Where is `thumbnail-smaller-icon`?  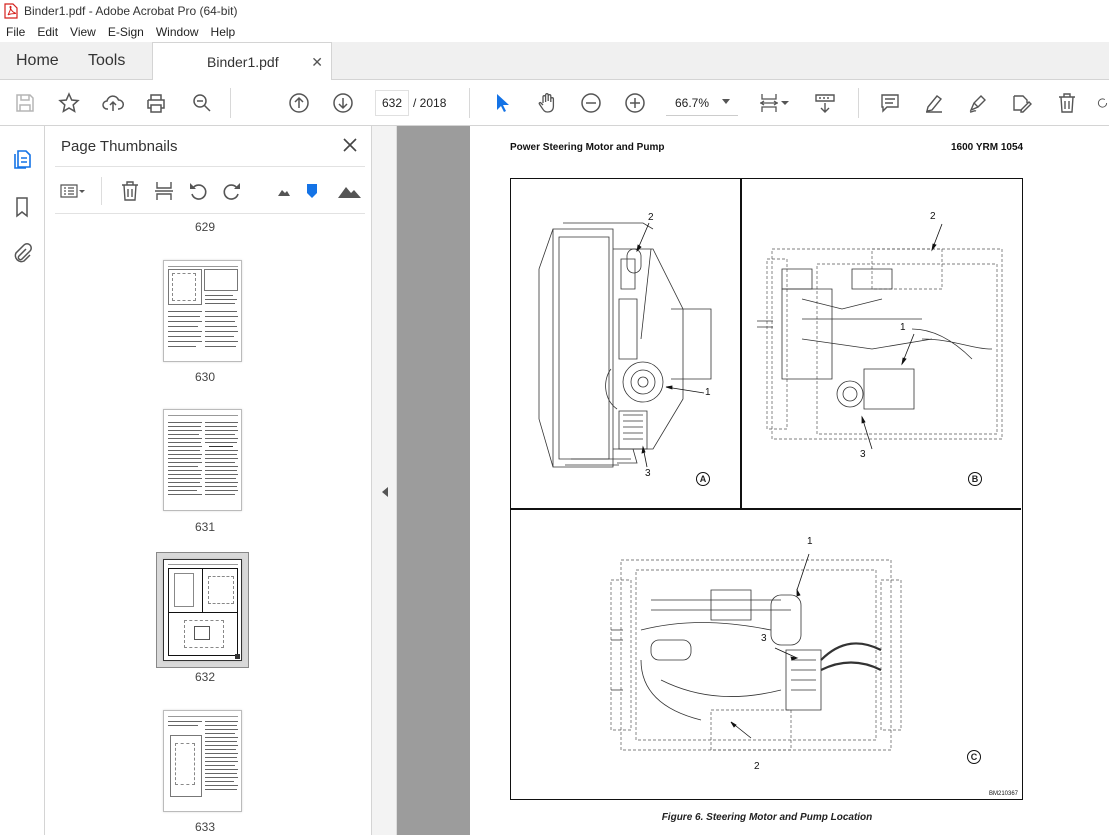
thumbnail-smaller-icon is located at coordinates (284, 191).